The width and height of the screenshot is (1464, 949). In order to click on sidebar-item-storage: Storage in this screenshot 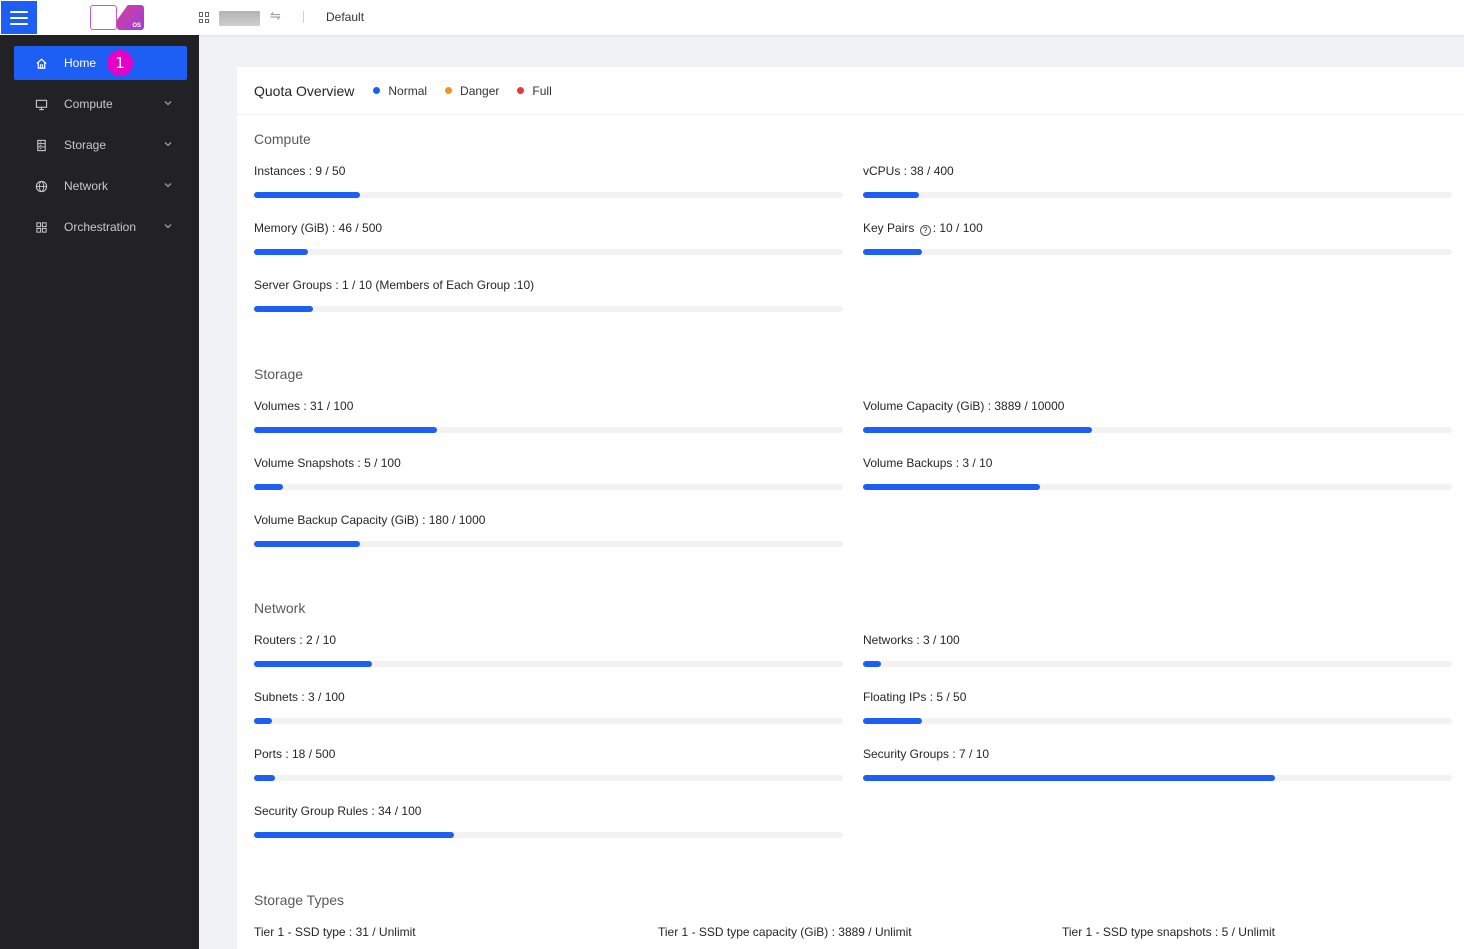, I will do `click(100, 145)`.